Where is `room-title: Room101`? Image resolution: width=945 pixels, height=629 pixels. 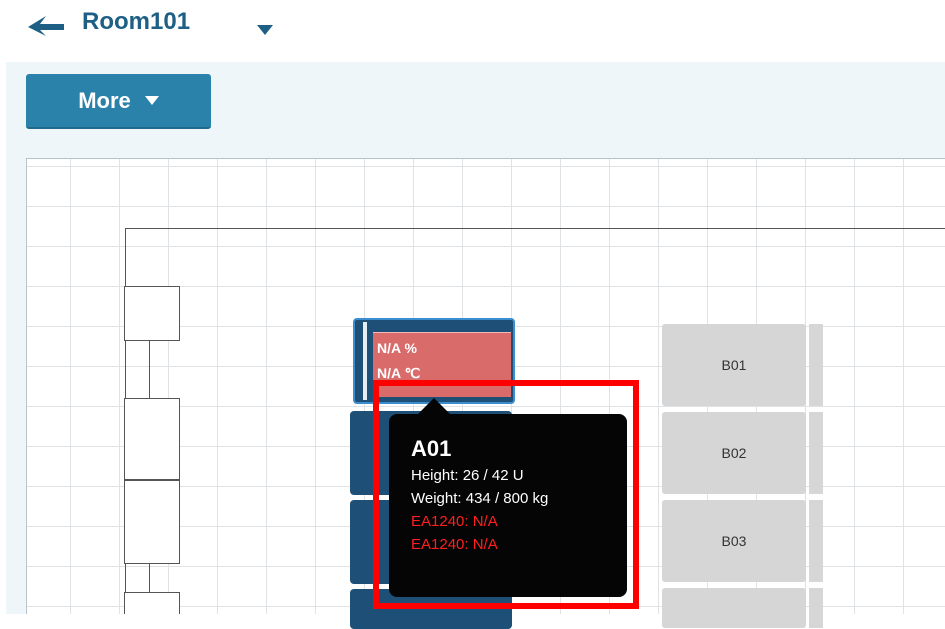 room-title: Room101 is located at coordinates (136, 22).